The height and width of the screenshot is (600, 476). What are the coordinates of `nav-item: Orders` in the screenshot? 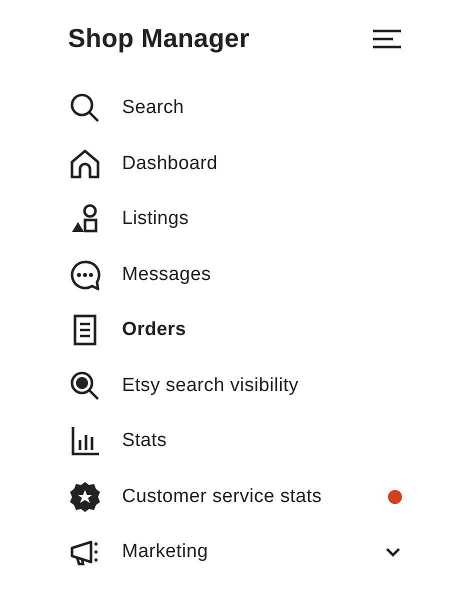 It's located at (235, 330).